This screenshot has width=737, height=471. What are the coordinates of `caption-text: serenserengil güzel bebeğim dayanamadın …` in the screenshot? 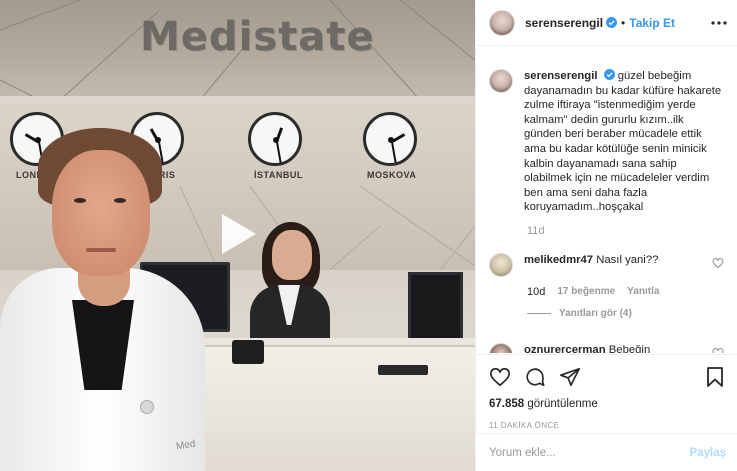 It's located at (624, 142).